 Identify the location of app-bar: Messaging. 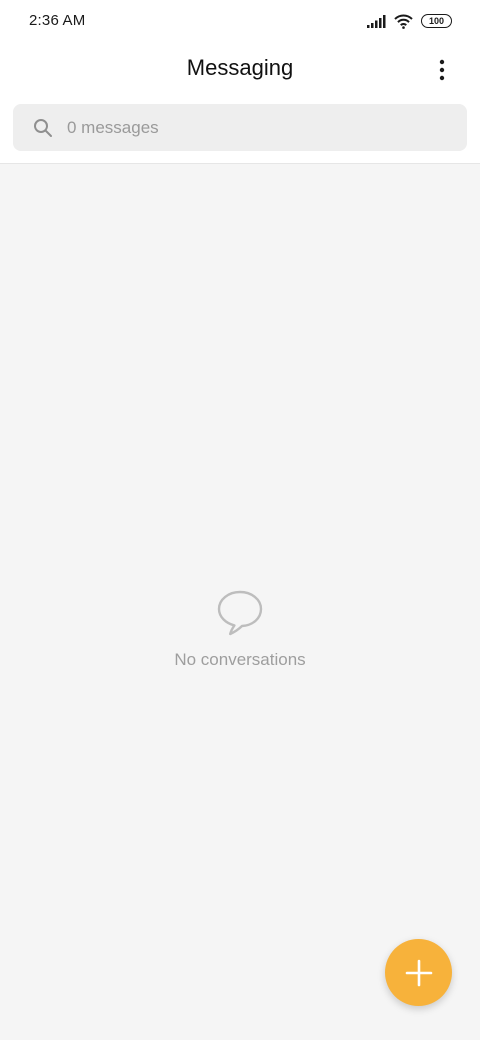
(240, 70).